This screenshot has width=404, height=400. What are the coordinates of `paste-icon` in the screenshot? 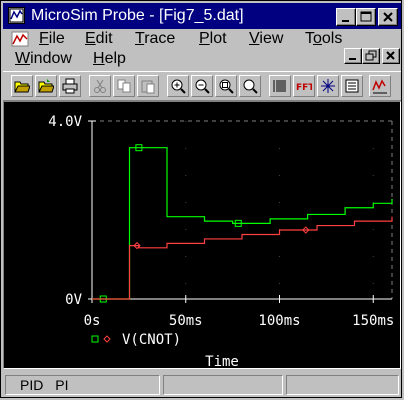 It's located at (148, 86).